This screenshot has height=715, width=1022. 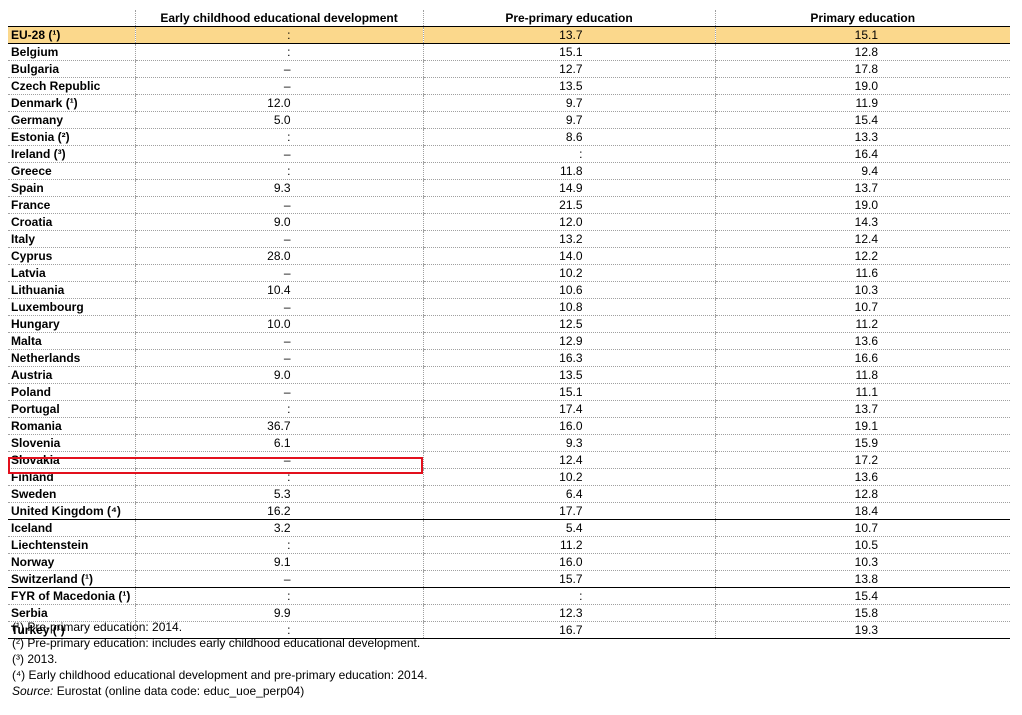 I want to click on cell-early-childhood: 5.0, so click(x=278, y=120).